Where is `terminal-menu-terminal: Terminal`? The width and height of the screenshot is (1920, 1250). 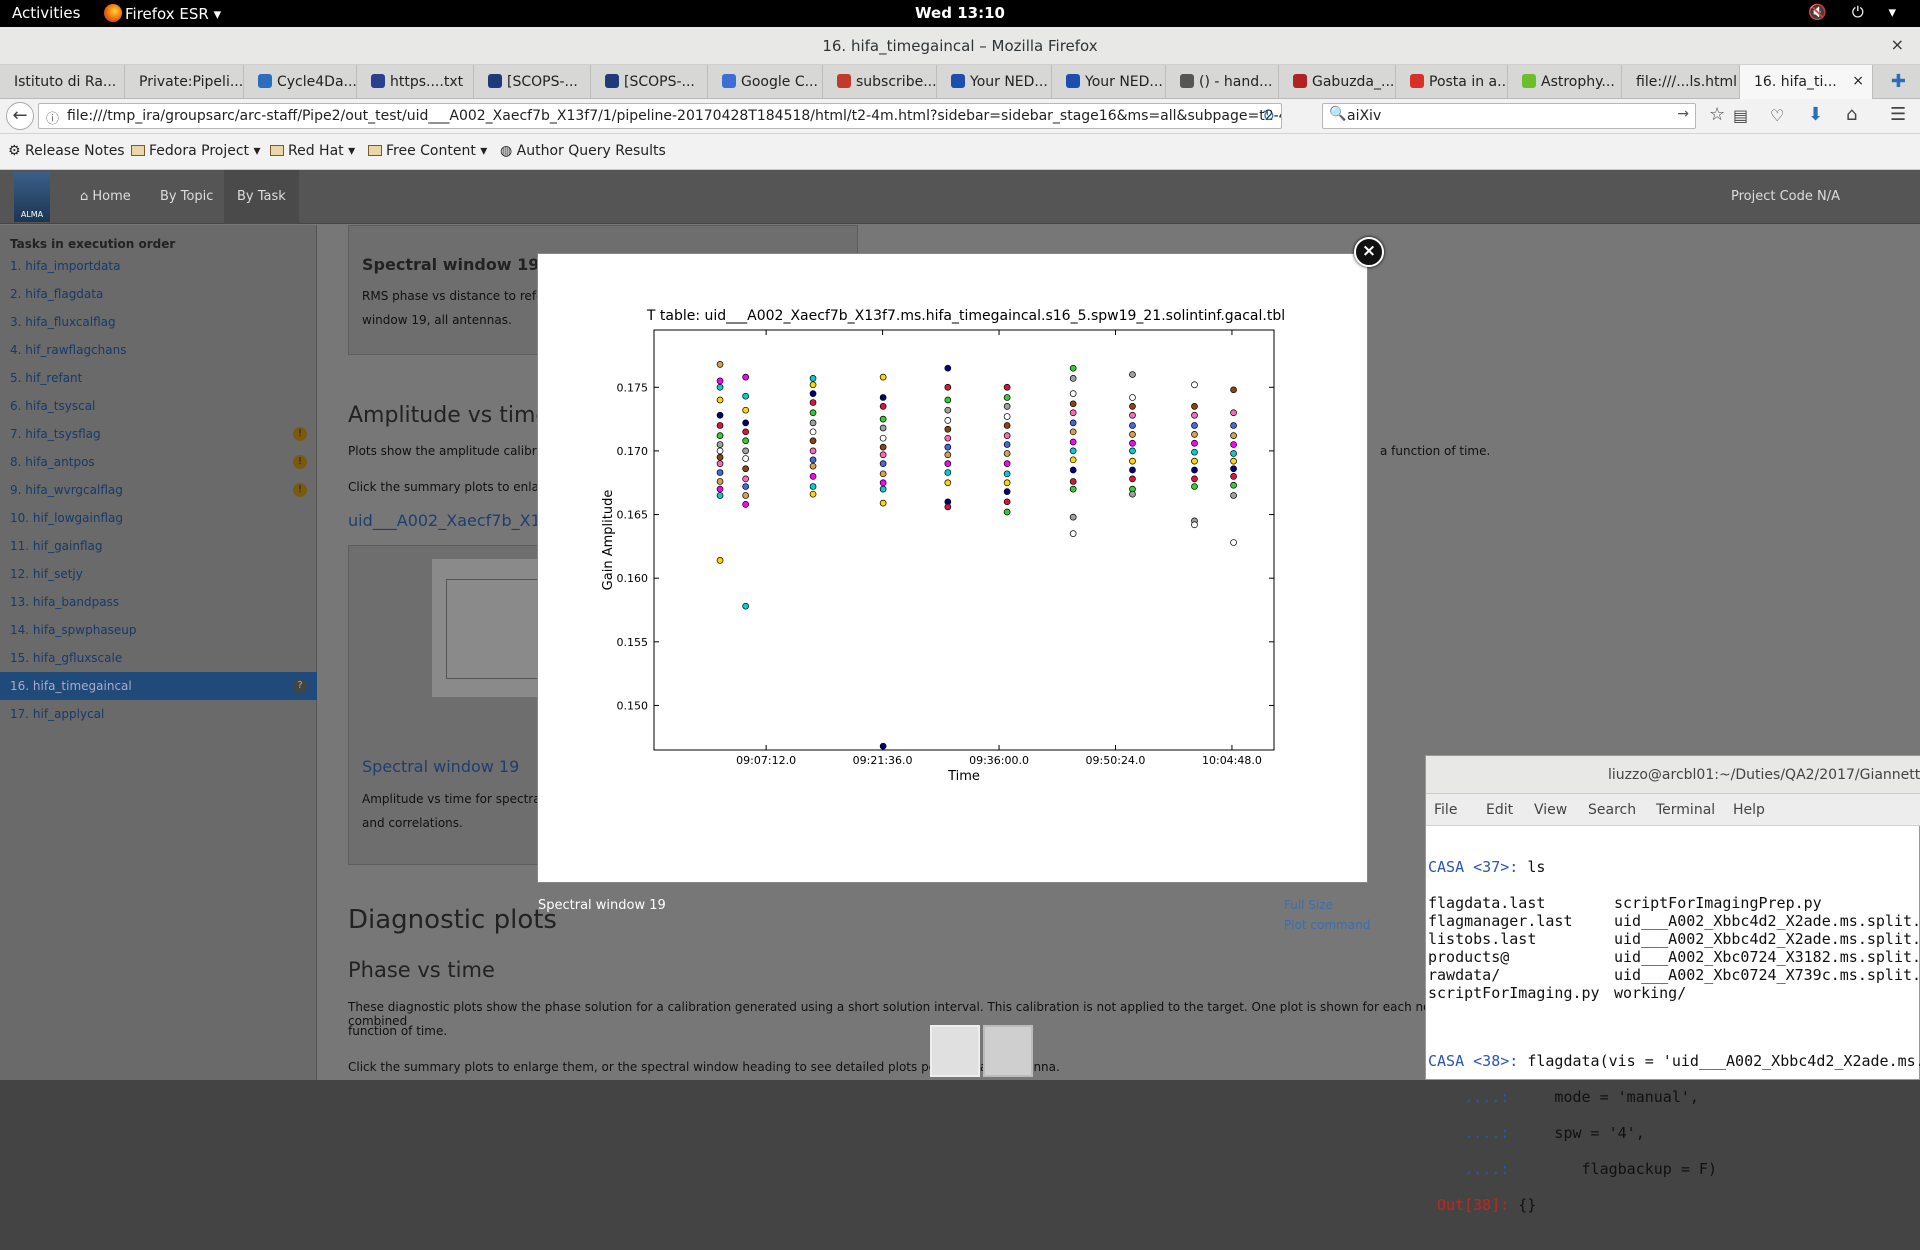
terminal-menu-terminal: Terminal is located at coordinates (1685, 810).